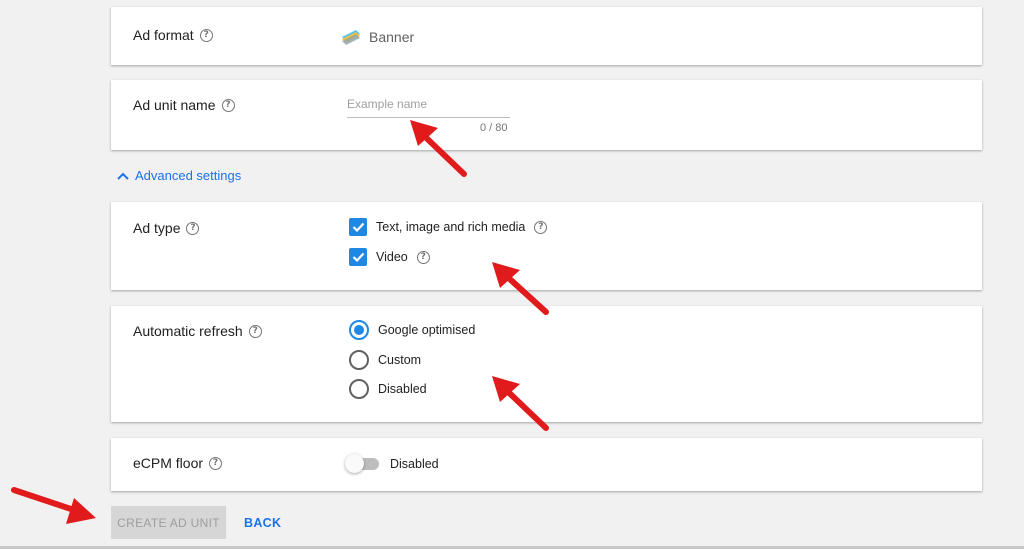 The image size is (1024, 549). Describe the element at coordinates (388, 389) in the screenshot. I see `refresh-option-disabled: Disabled` at that location.